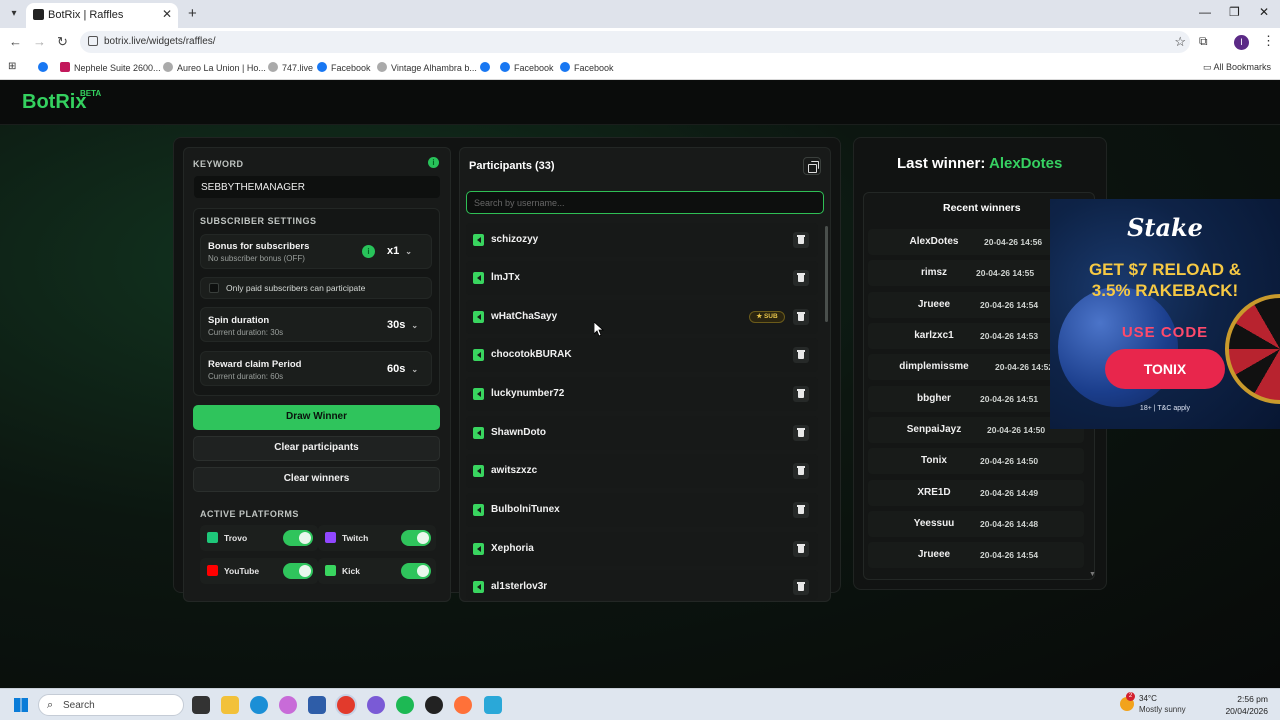 This screenshot has width=1280, height=720. Describe the element at coordinates (812, 166) in the screenshot. I see `copy-icon` at that location.